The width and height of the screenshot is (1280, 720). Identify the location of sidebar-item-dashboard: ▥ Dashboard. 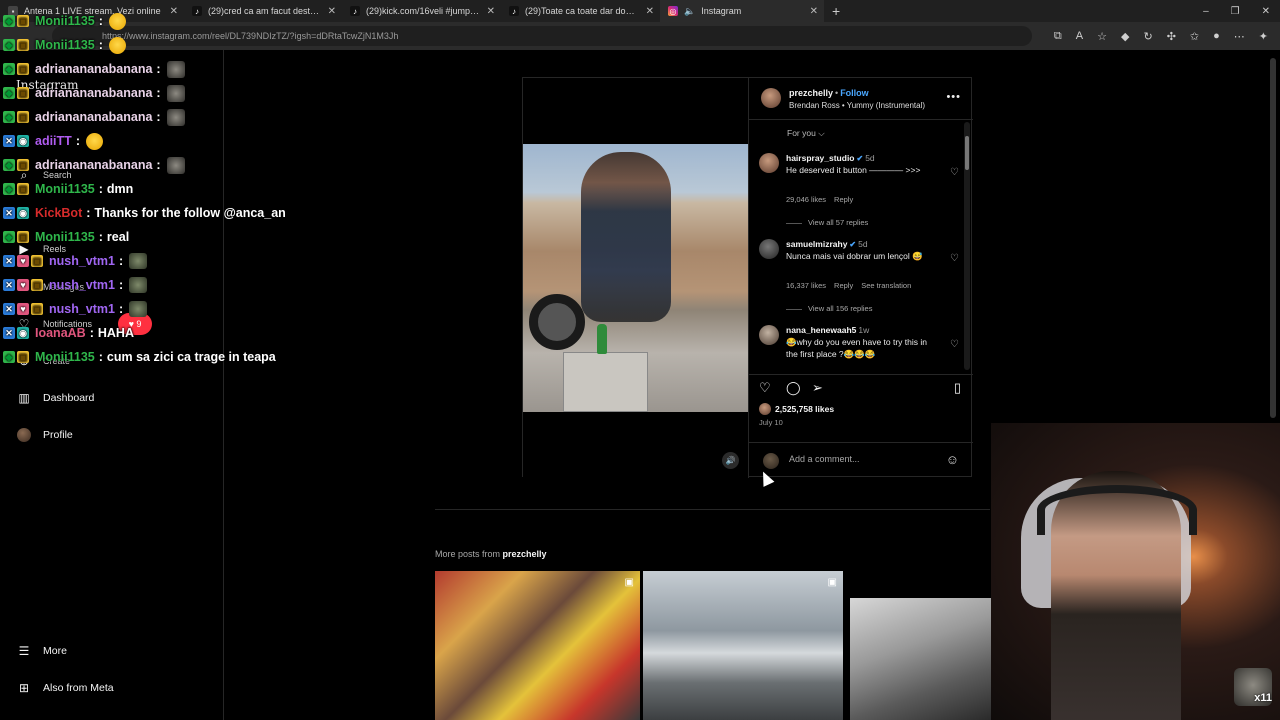
(55, 398).